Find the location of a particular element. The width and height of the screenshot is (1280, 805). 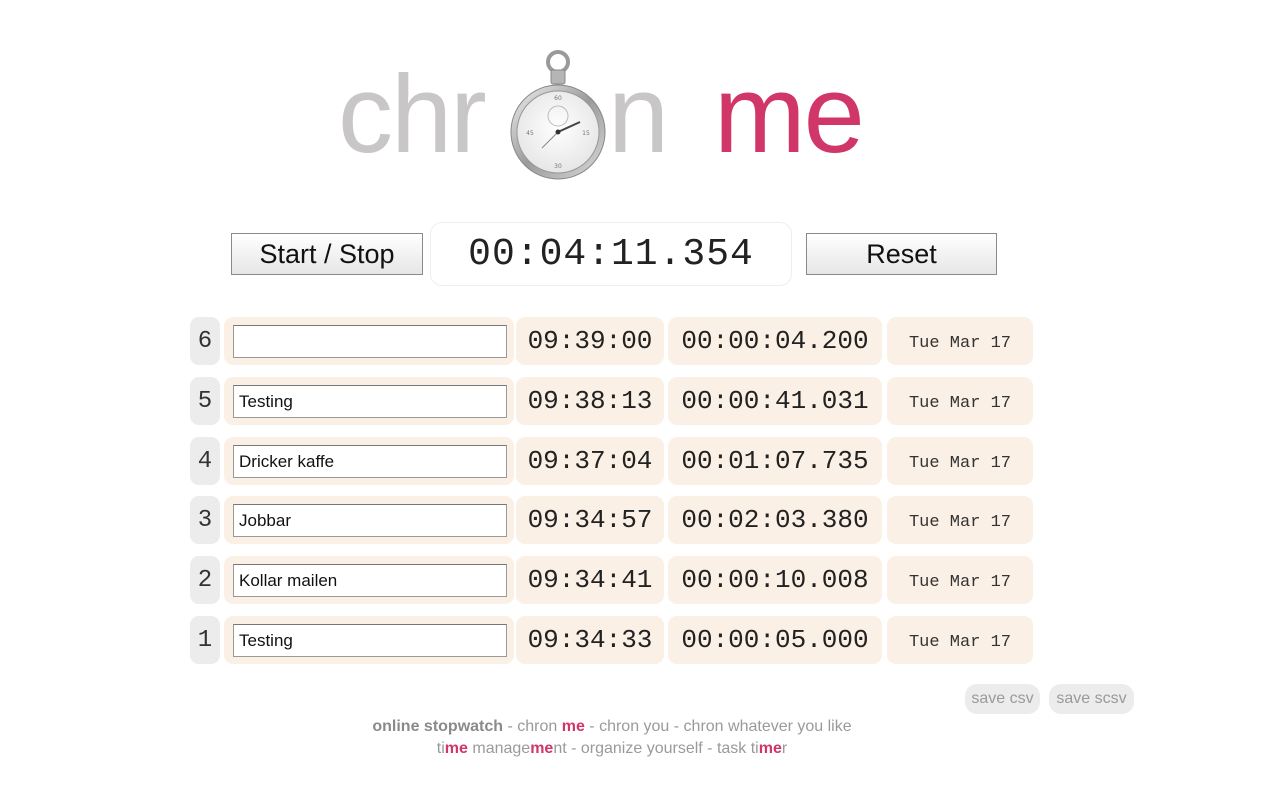

footer-text: r is located at coordinates (784, 748).